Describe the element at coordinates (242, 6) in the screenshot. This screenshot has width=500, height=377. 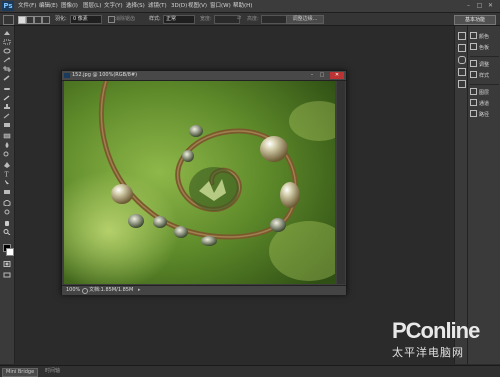
I see `menu-help: 帮助(H)` at that location.